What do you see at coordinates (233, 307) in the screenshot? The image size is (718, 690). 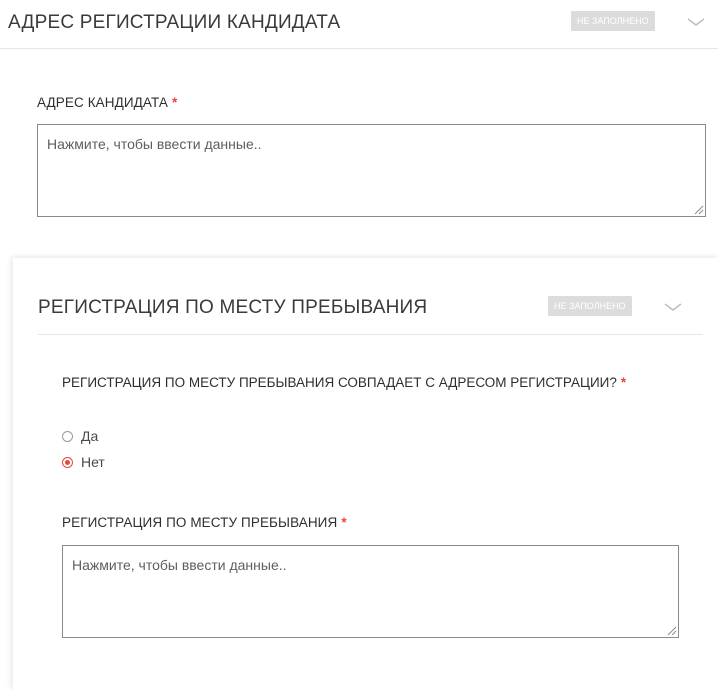 I see `section-title: РЕГИСТРАЦИЯ ПО МЕСТУ ПРЕБЫВАНИЯ` at bounding box center [233, 307].